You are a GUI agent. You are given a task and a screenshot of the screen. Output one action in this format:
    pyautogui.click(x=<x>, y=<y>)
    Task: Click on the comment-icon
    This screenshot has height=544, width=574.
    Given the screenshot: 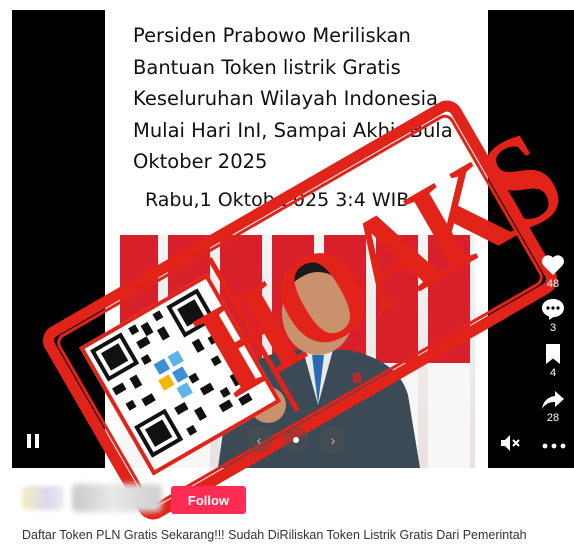 What is the action you would take?
    pyautogui.click(x=553, y=309)
    